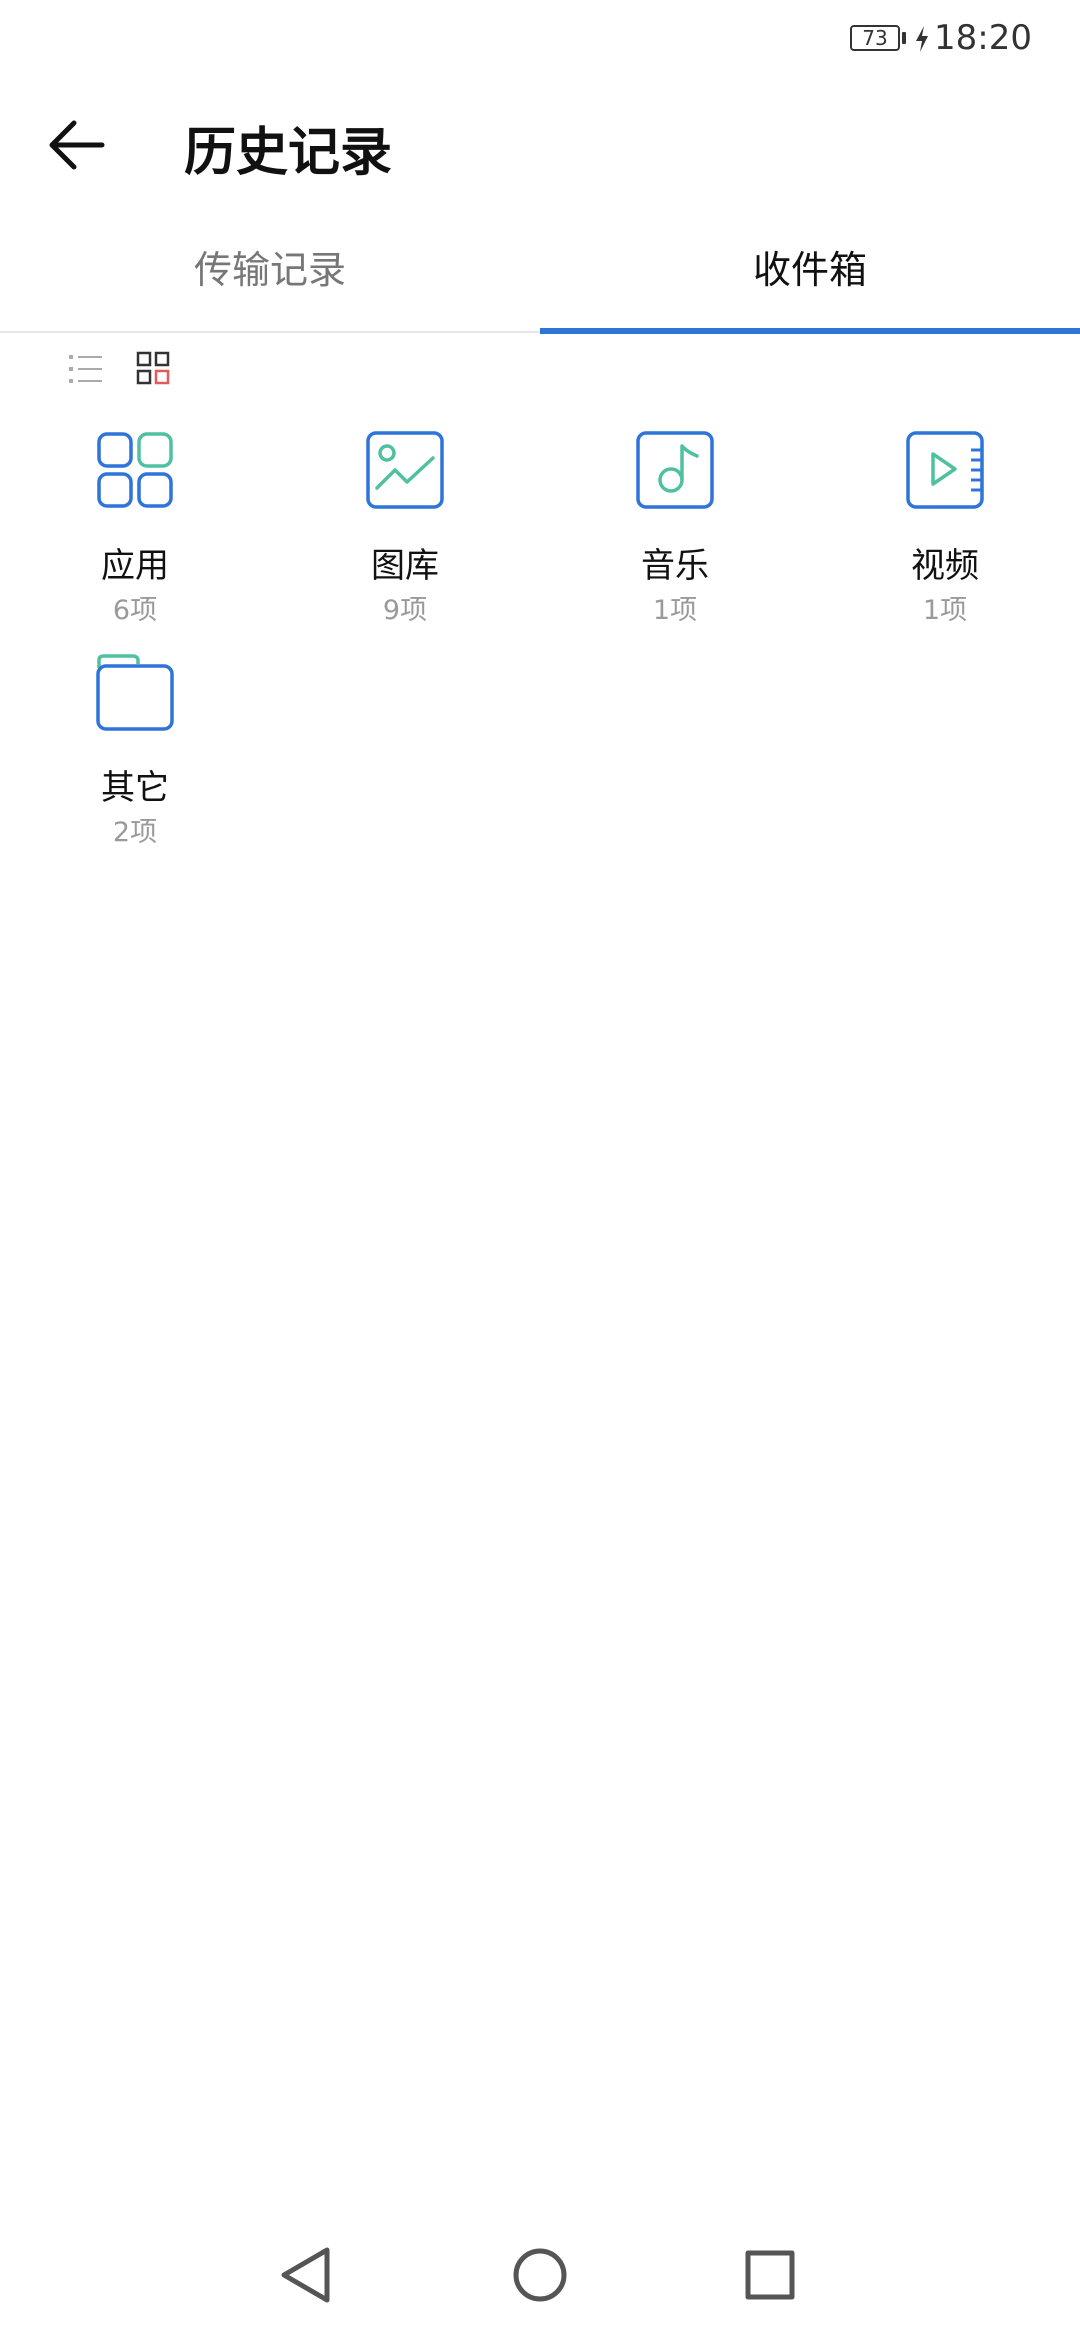 This screenshot has width=1080, height=2340. What do you see at coordinates (945, 470) in the screenshot?
I see `video-icon` at bounding box center [945, 470].